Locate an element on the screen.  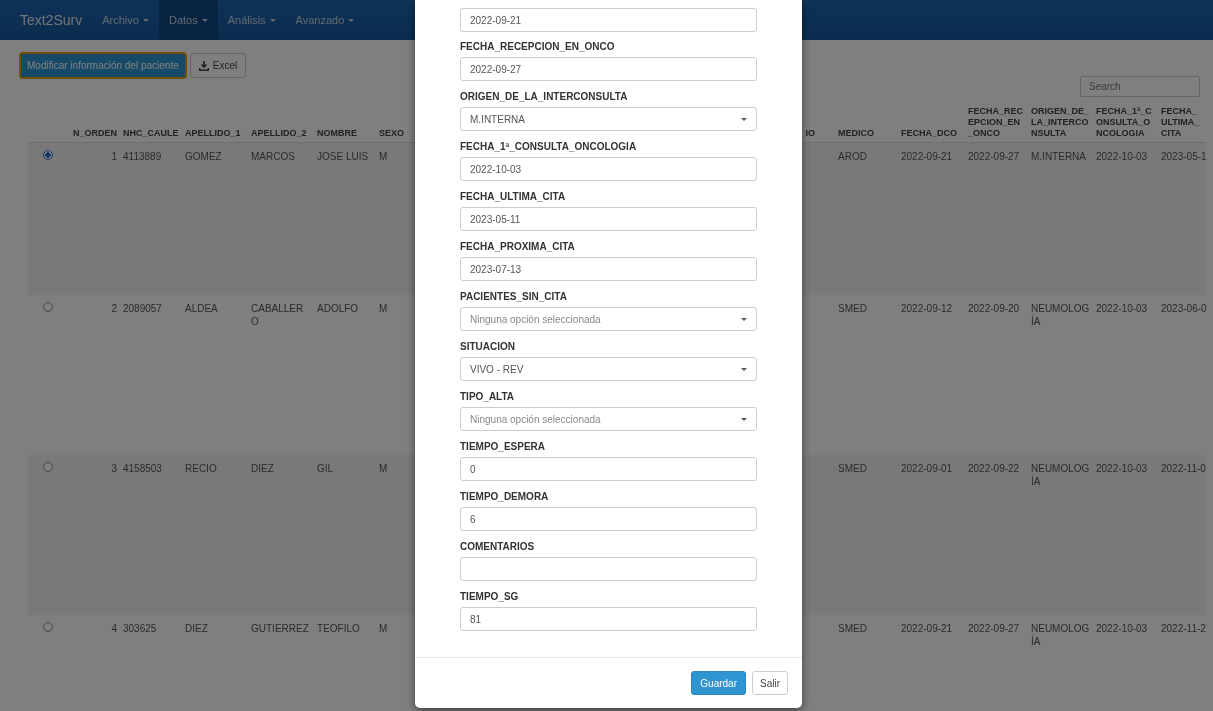
table-cell: RECIO is located at coordinates (201, 468).